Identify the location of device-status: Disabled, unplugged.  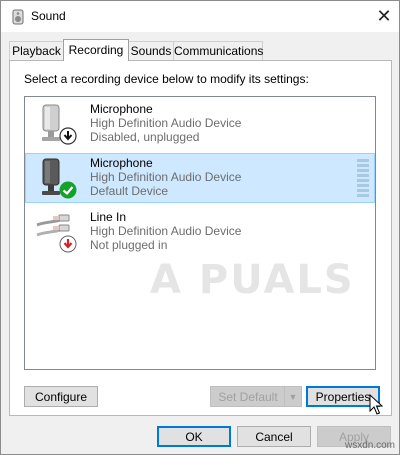
(145, 137).